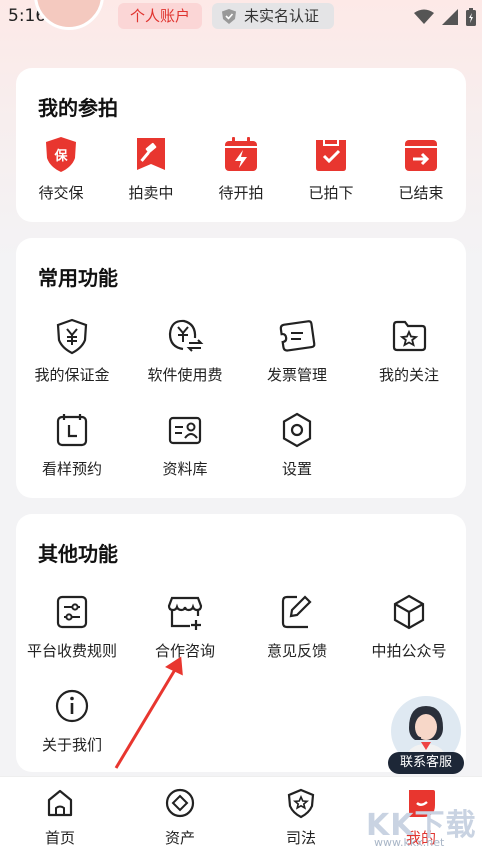 The height and width of the screenshot is (857, 482). I want to click on feedback: 意见反馈, so click(297, 626).